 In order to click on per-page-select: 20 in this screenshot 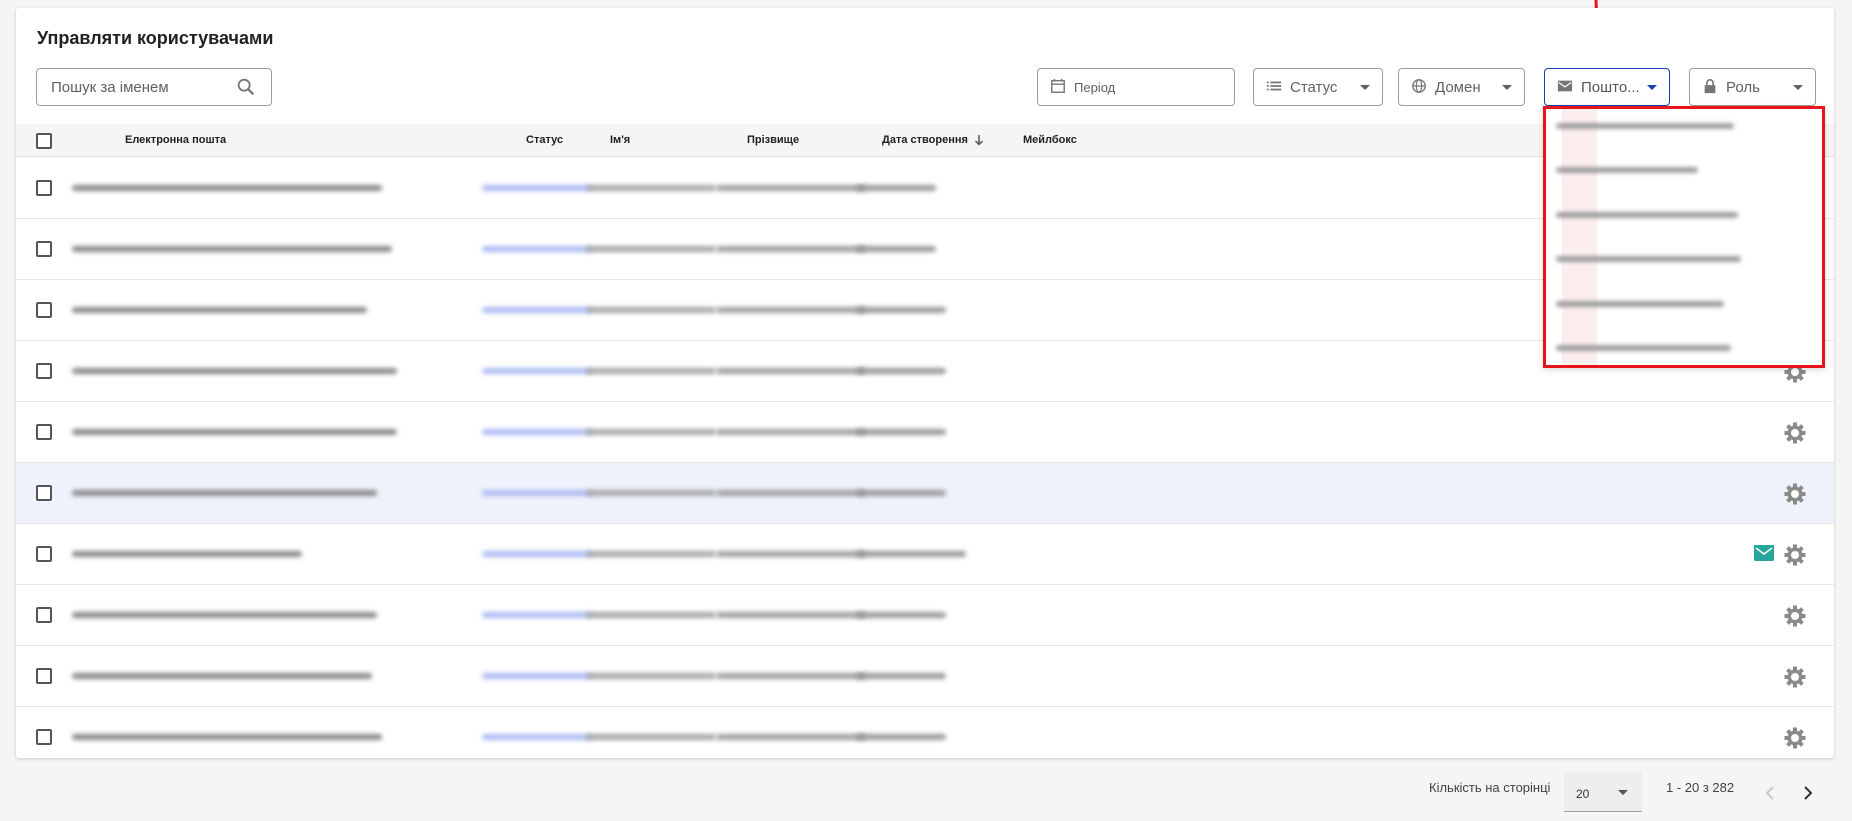, I will do `click(1603, 792)`.